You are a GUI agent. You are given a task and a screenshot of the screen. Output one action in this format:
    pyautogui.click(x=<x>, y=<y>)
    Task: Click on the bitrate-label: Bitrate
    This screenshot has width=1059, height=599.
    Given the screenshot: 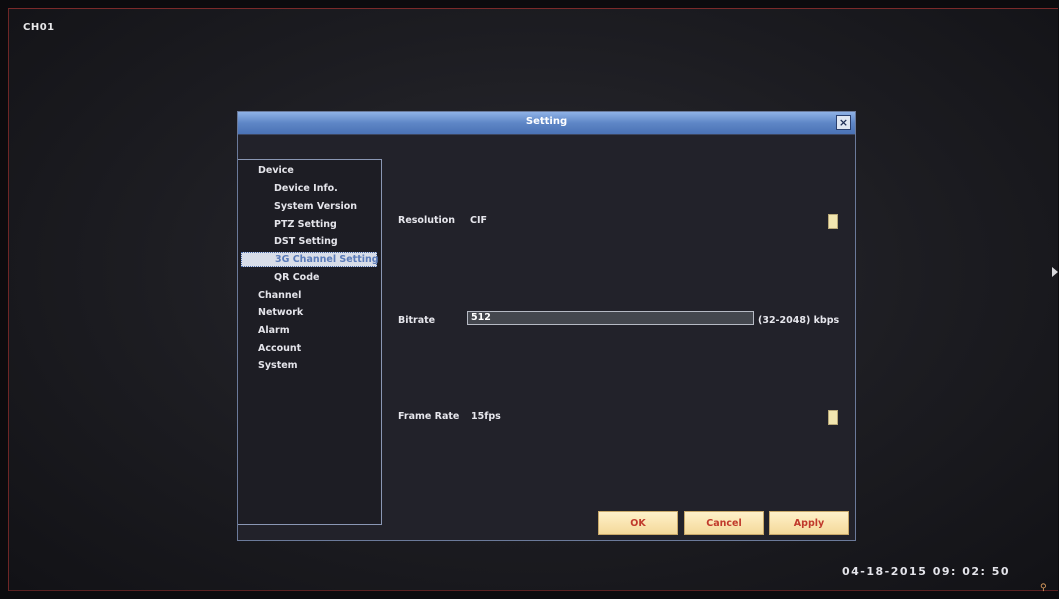 What is the action you would take?
    pyautogui.click(x=417, y=320)
    